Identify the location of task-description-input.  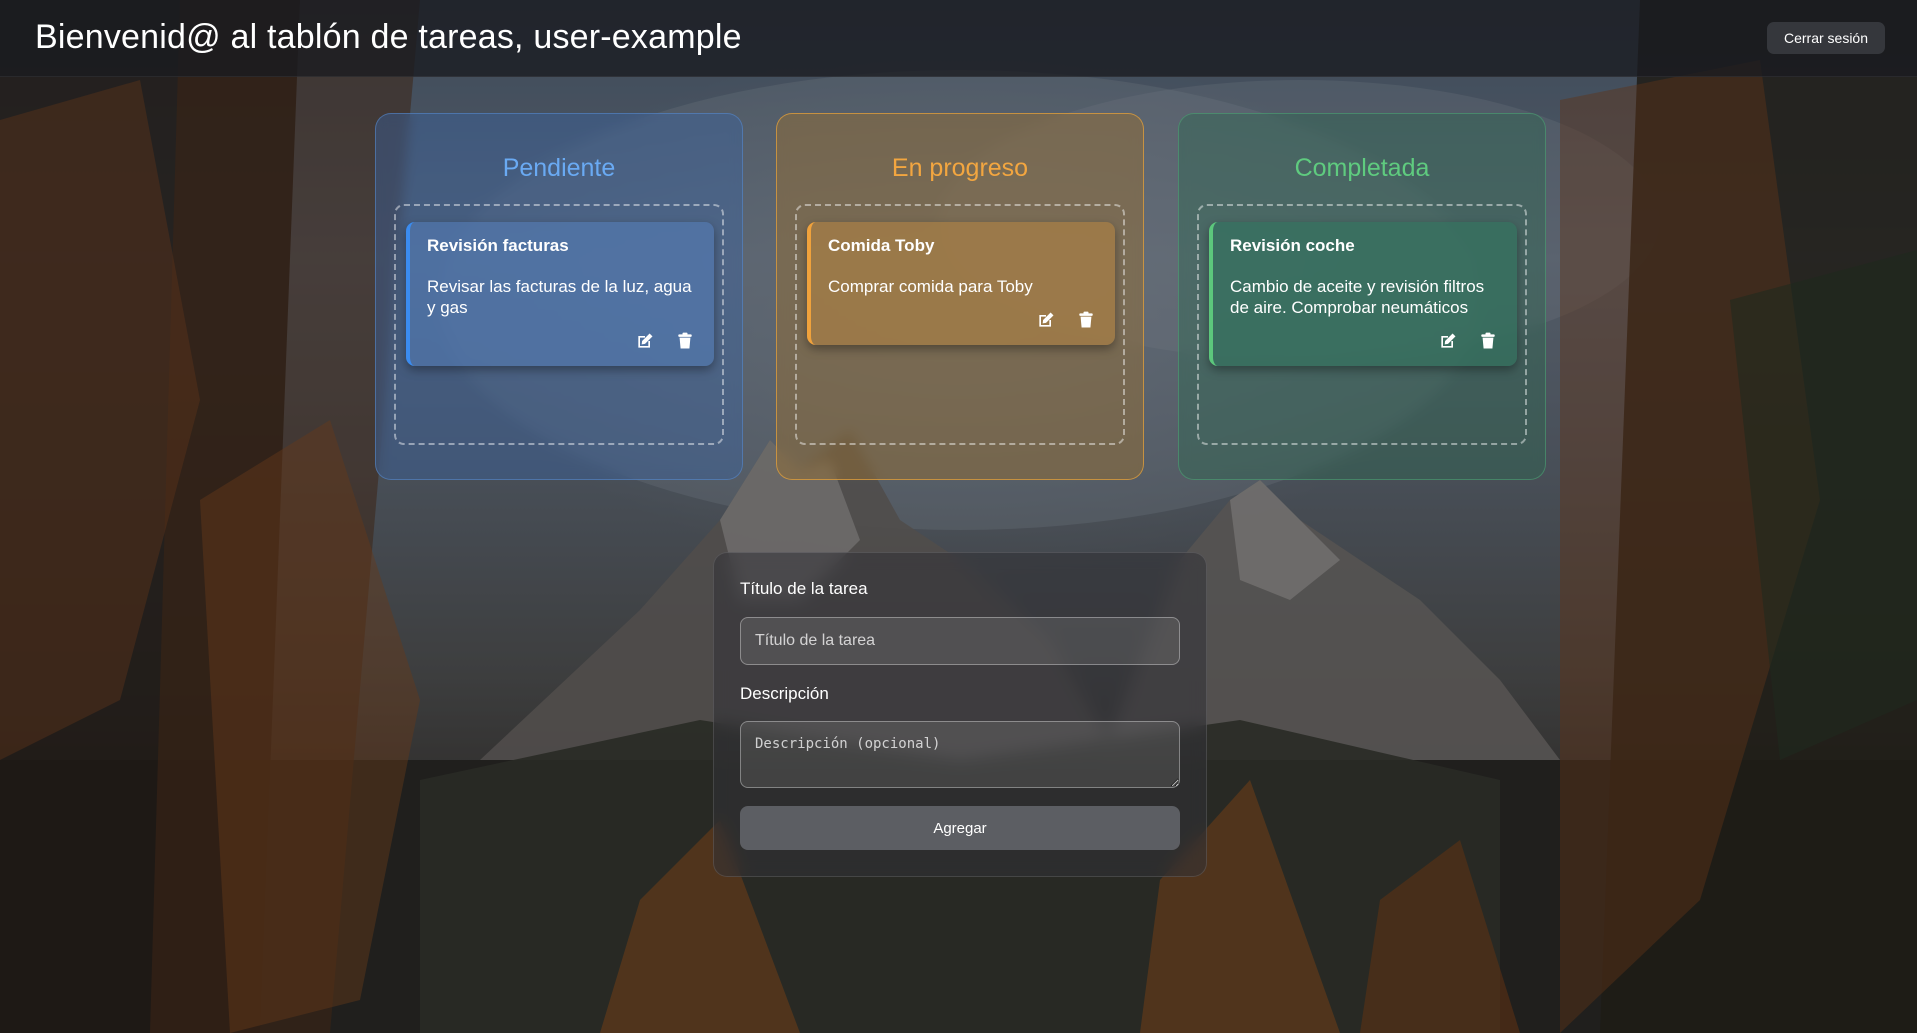
(960, 754).